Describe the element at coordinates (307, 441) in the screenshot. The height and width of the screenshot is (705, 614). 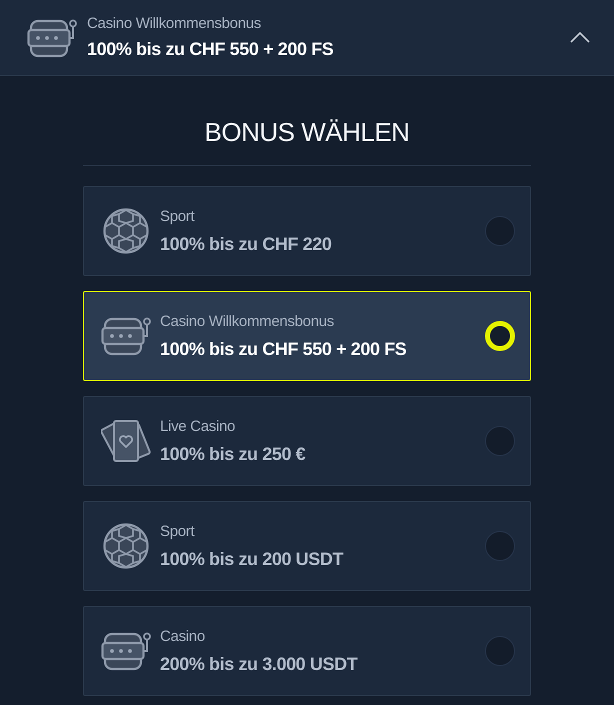
I see `bonus-option-card: Live Casino 100% bis zu 250 €` at that location.